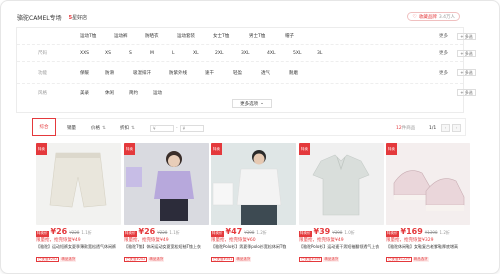  What do you see at coordinates (109, 93) in the screenshot?
I see `filter-option: 休闲` at bounding box center [109, 93].